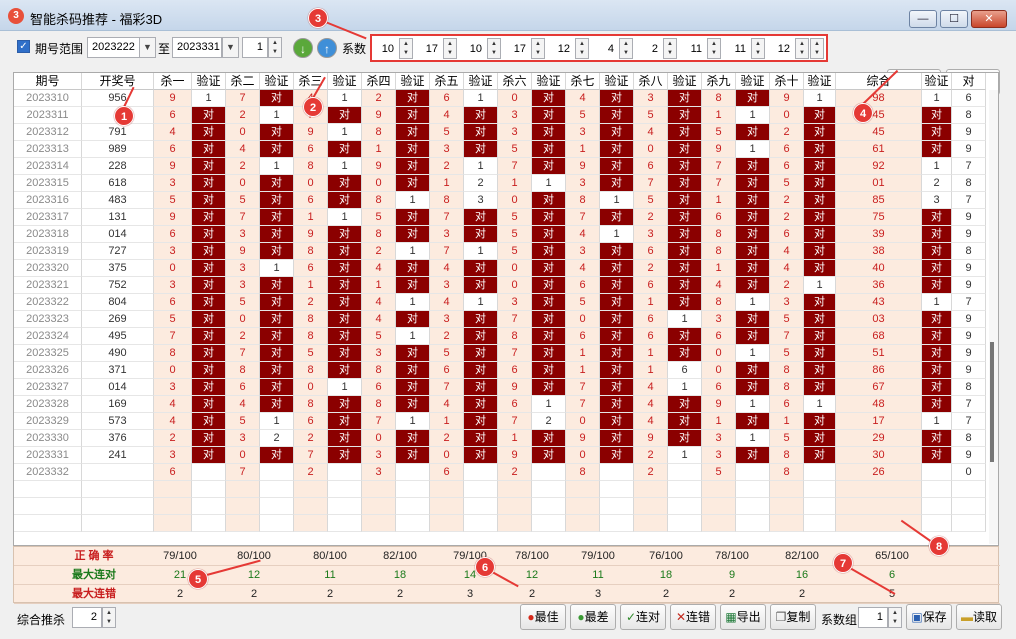 The image size is (1016, 639). Describe the element at coordinates (643, 617) in the screenshot. I see `streak-button: ✓连对` at that location.